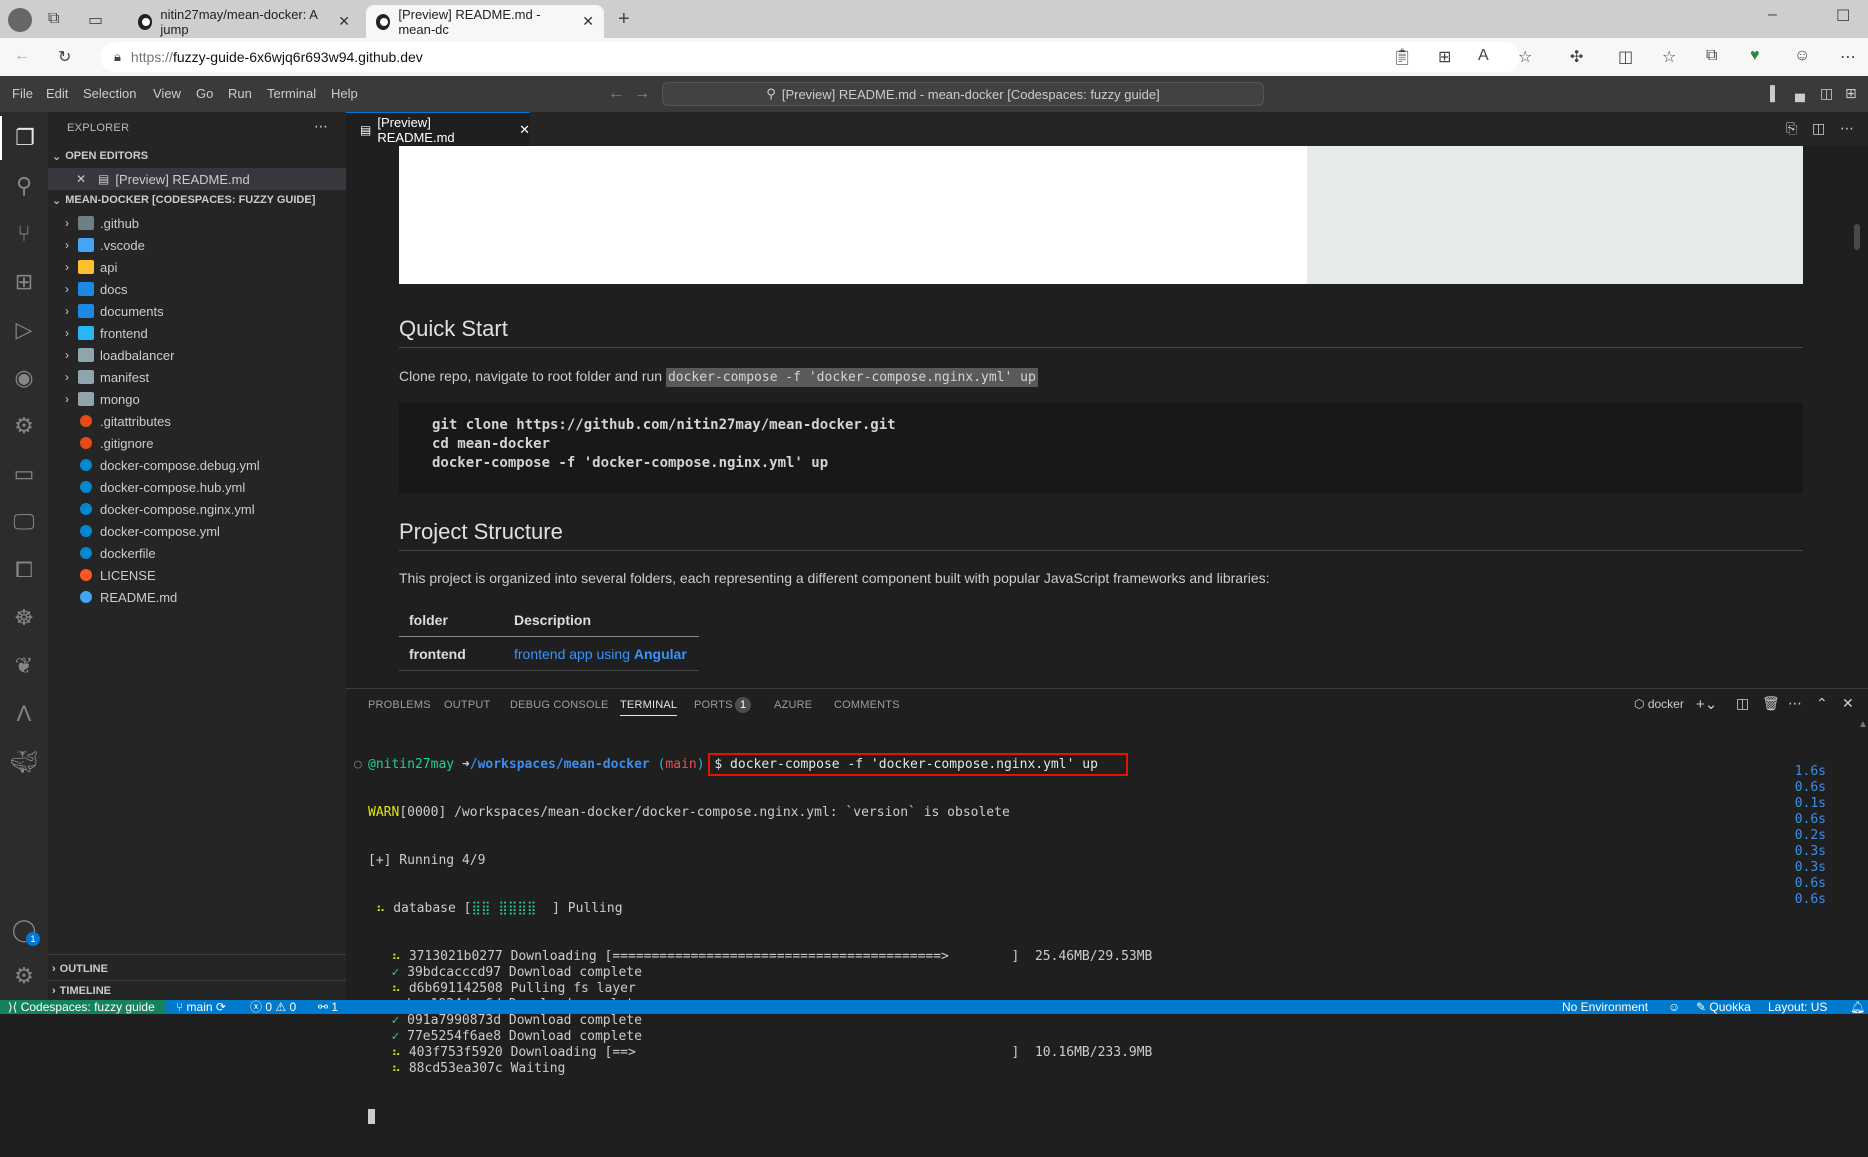 The height and width of the screenshot is (1157, 1868). Describe the element at coordinates (24, 474) in the screenshot. I see `comments-icon: ▭` at that location.